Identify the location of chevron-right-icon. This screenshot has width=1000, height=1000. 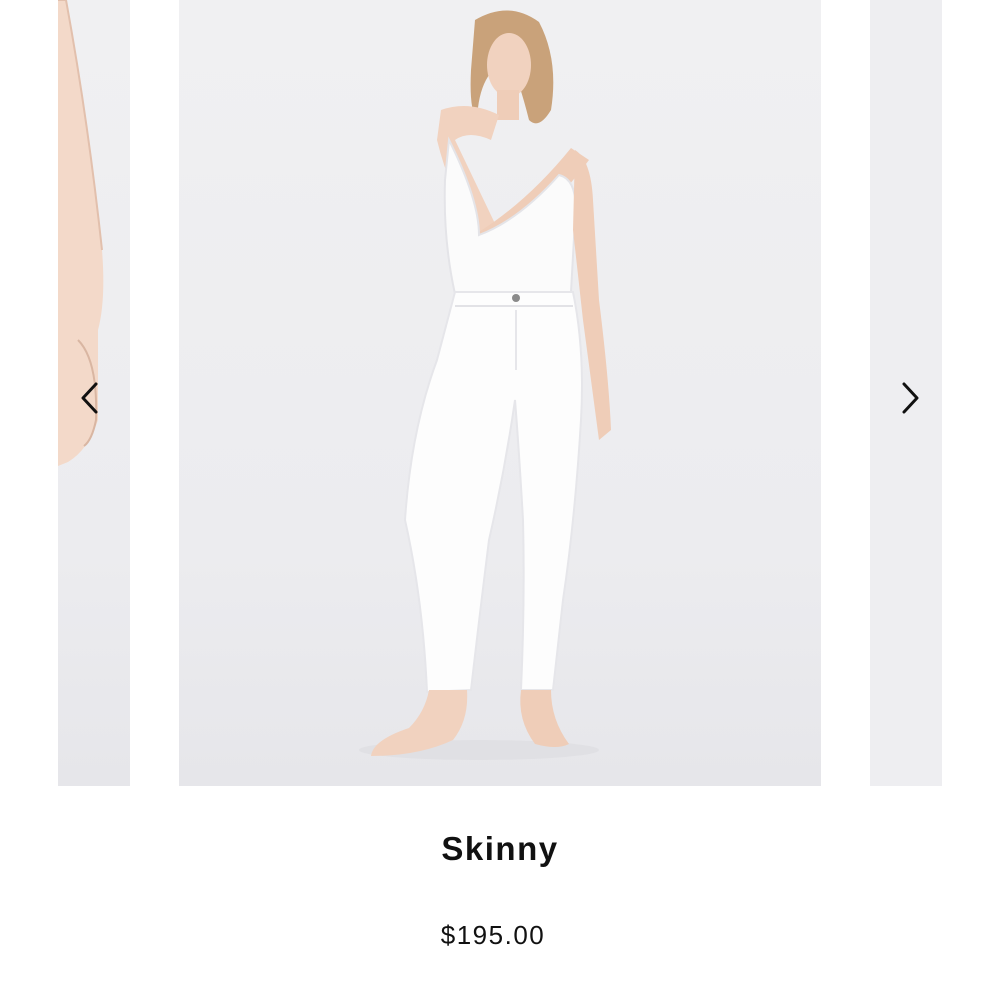
(910, 398).